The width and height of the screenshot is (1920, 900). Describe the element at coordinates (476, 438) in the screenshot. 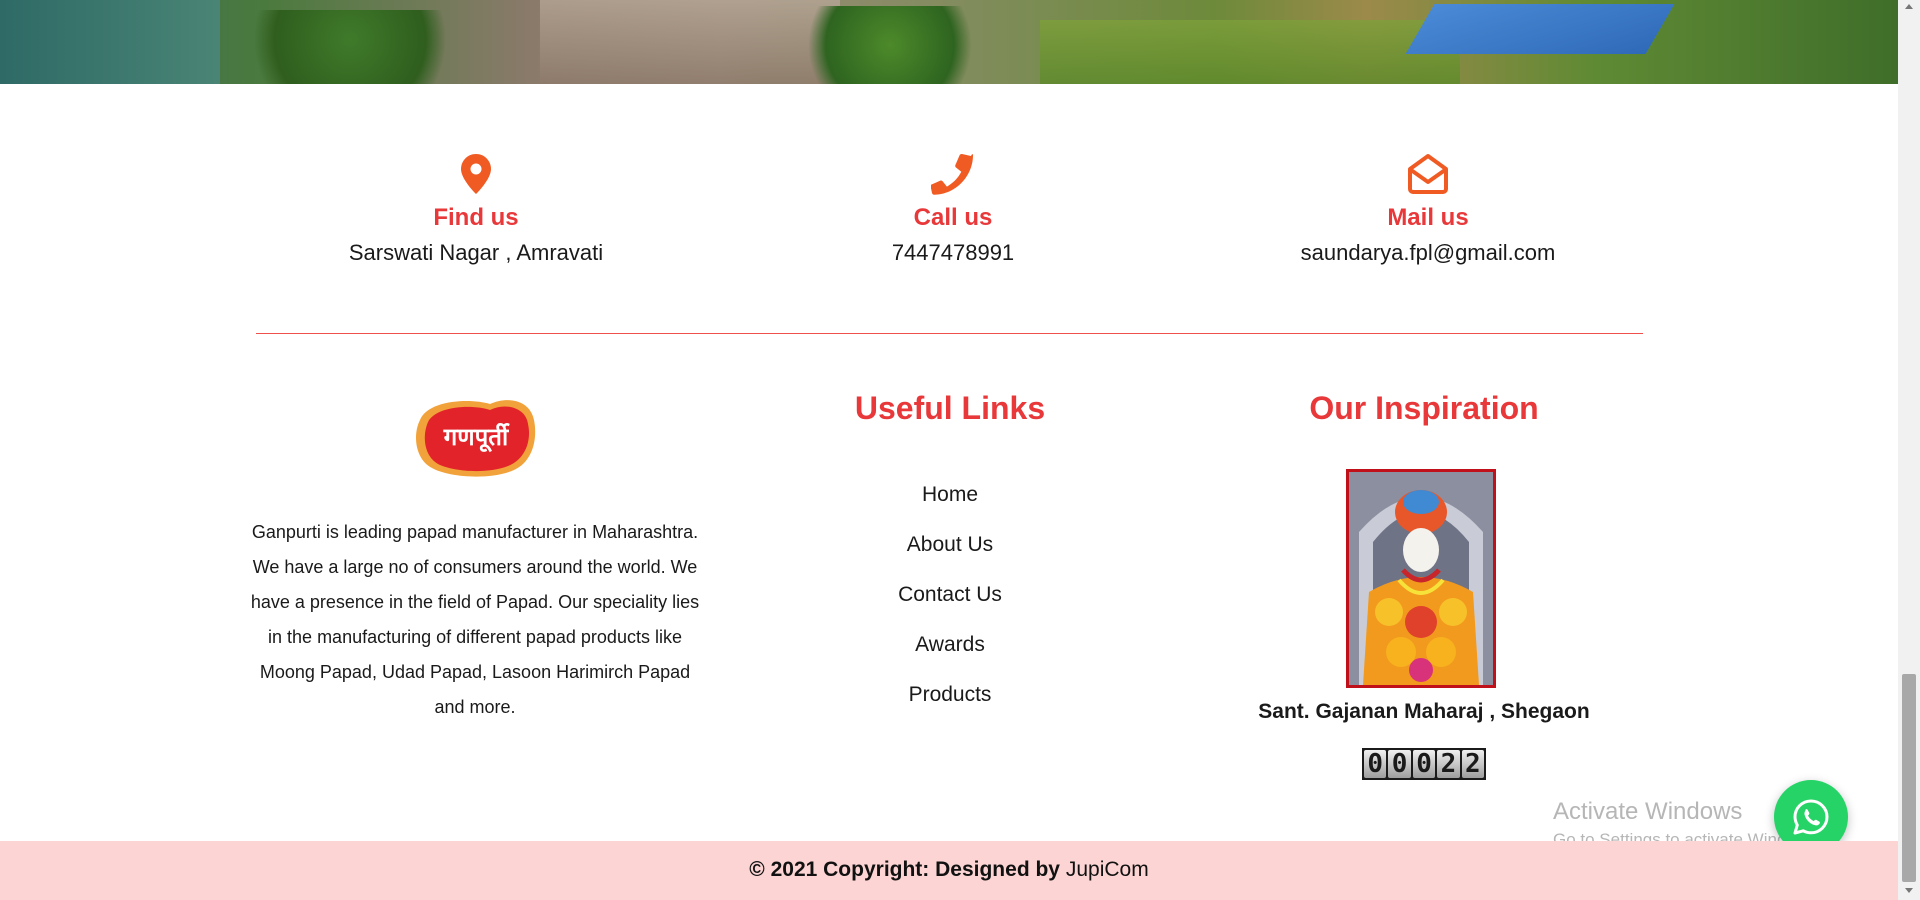

I see `logo-text: गणपूर्ती` at that location.